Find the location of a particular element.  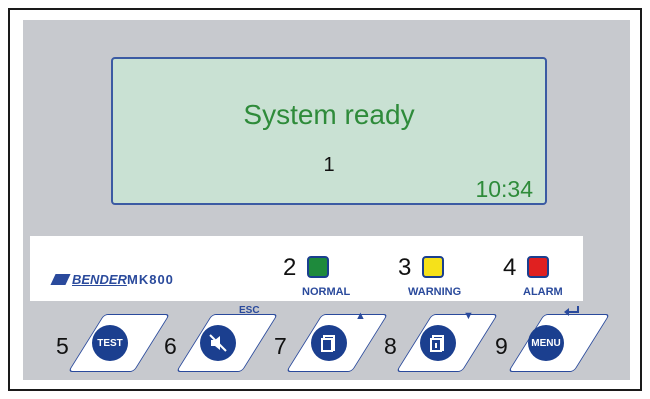

warning-led is located at coordinates (433, 267).